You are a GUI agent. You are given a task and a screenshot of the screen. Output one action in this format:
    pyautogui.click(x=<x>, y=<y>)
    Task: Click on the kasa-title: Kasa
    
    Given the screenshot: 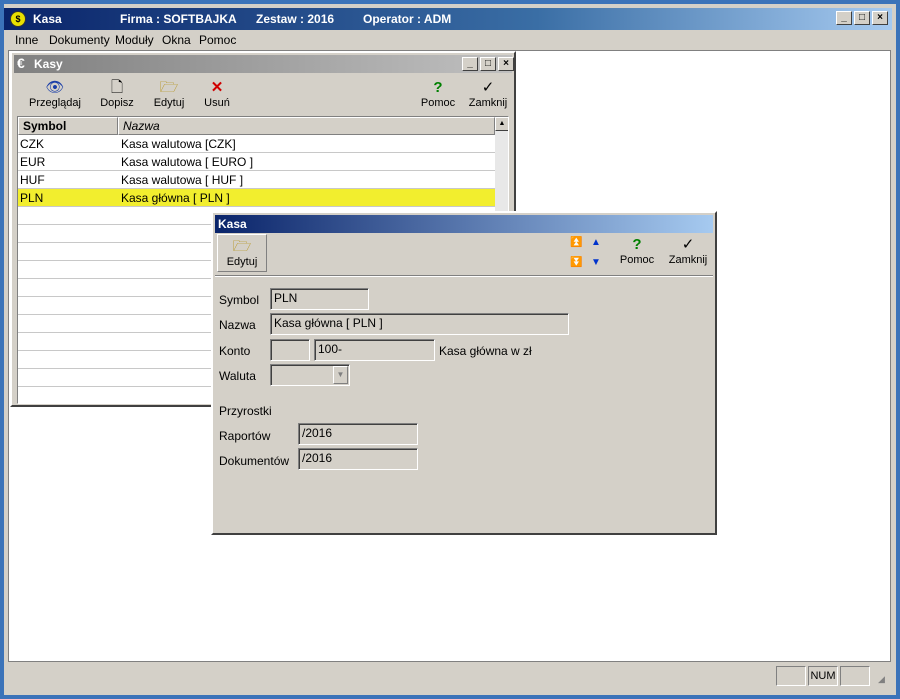 What is the action you would take?
    pyautogui.click(x=232, y=224)
    